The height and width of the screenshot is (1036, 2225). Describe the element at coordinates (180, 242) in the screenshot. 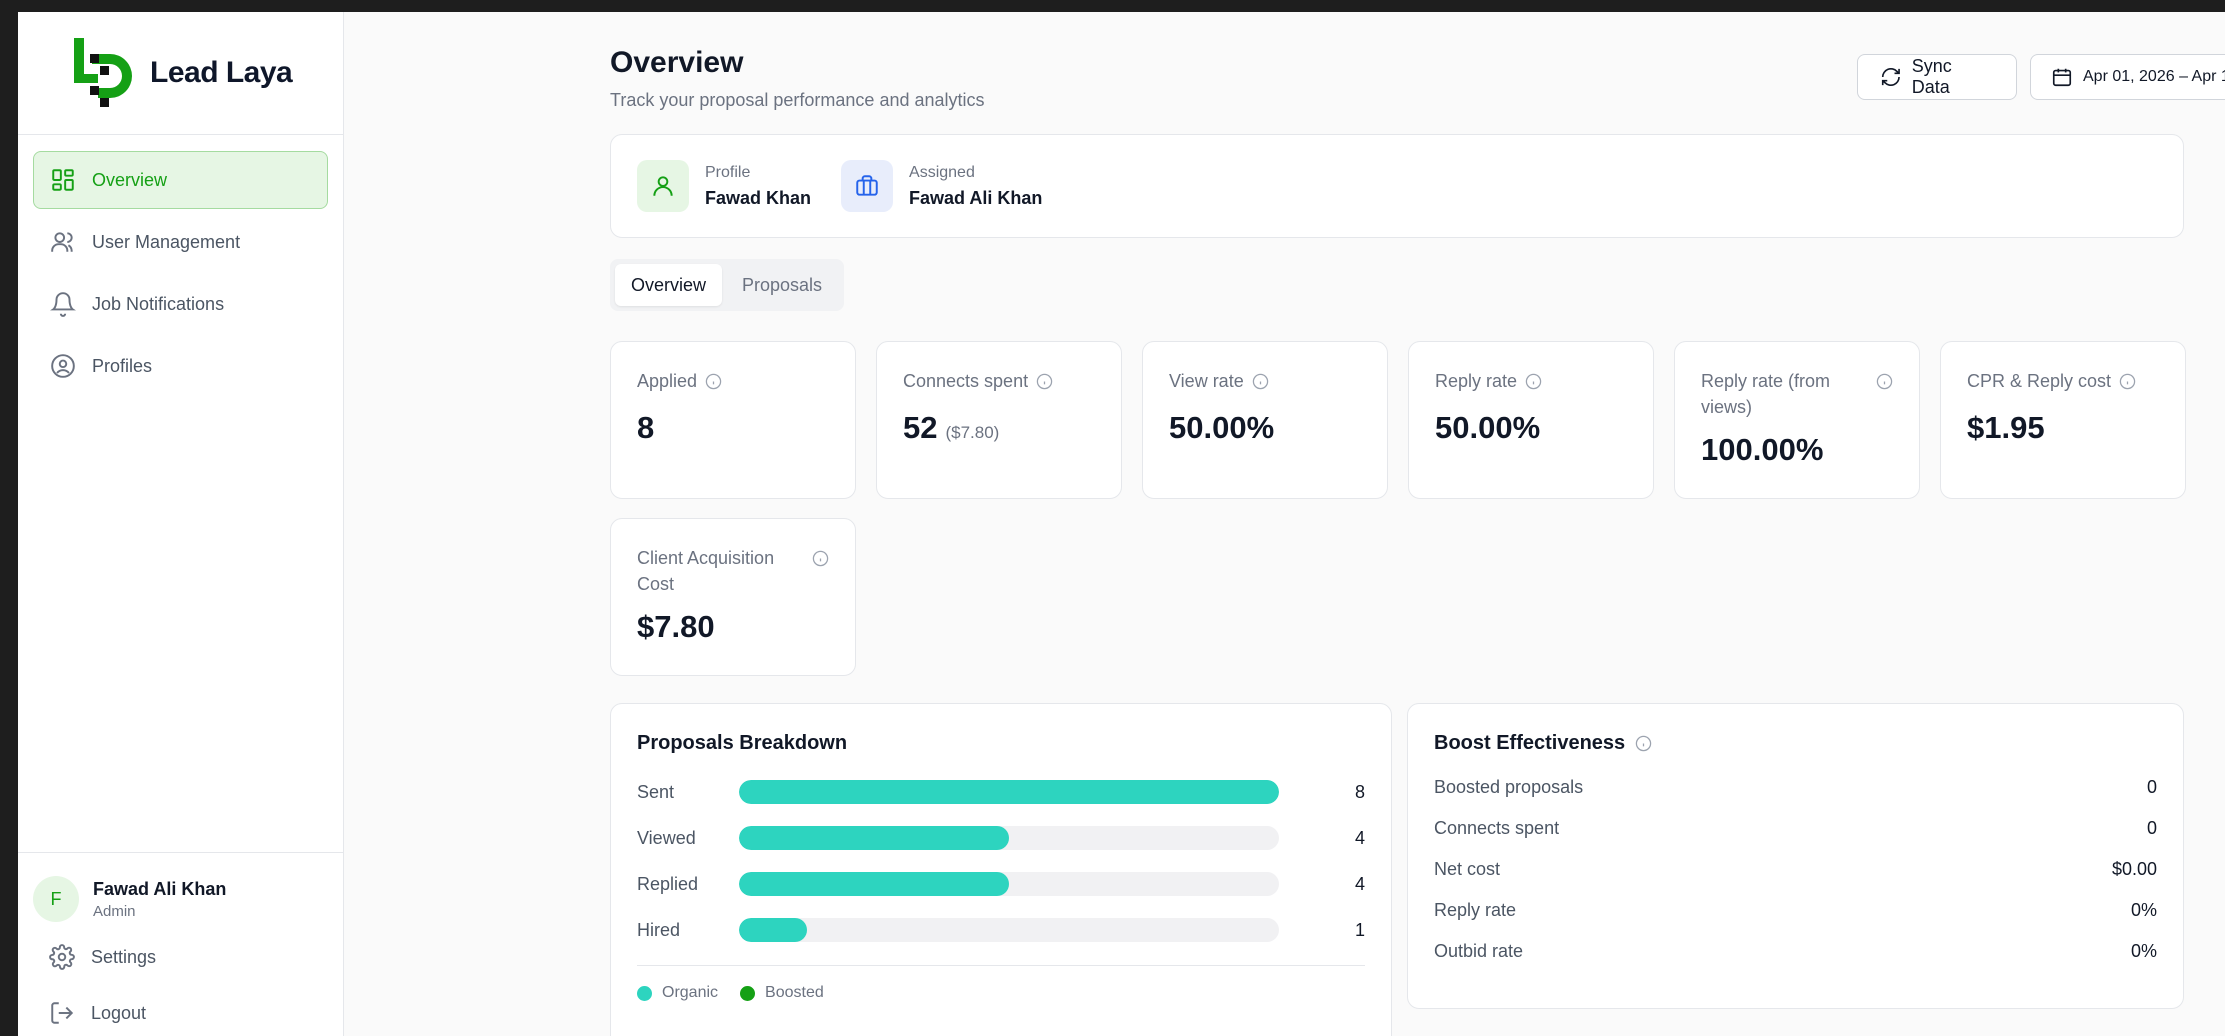

I see `sidebar-item-user-management: User Management` at that location.